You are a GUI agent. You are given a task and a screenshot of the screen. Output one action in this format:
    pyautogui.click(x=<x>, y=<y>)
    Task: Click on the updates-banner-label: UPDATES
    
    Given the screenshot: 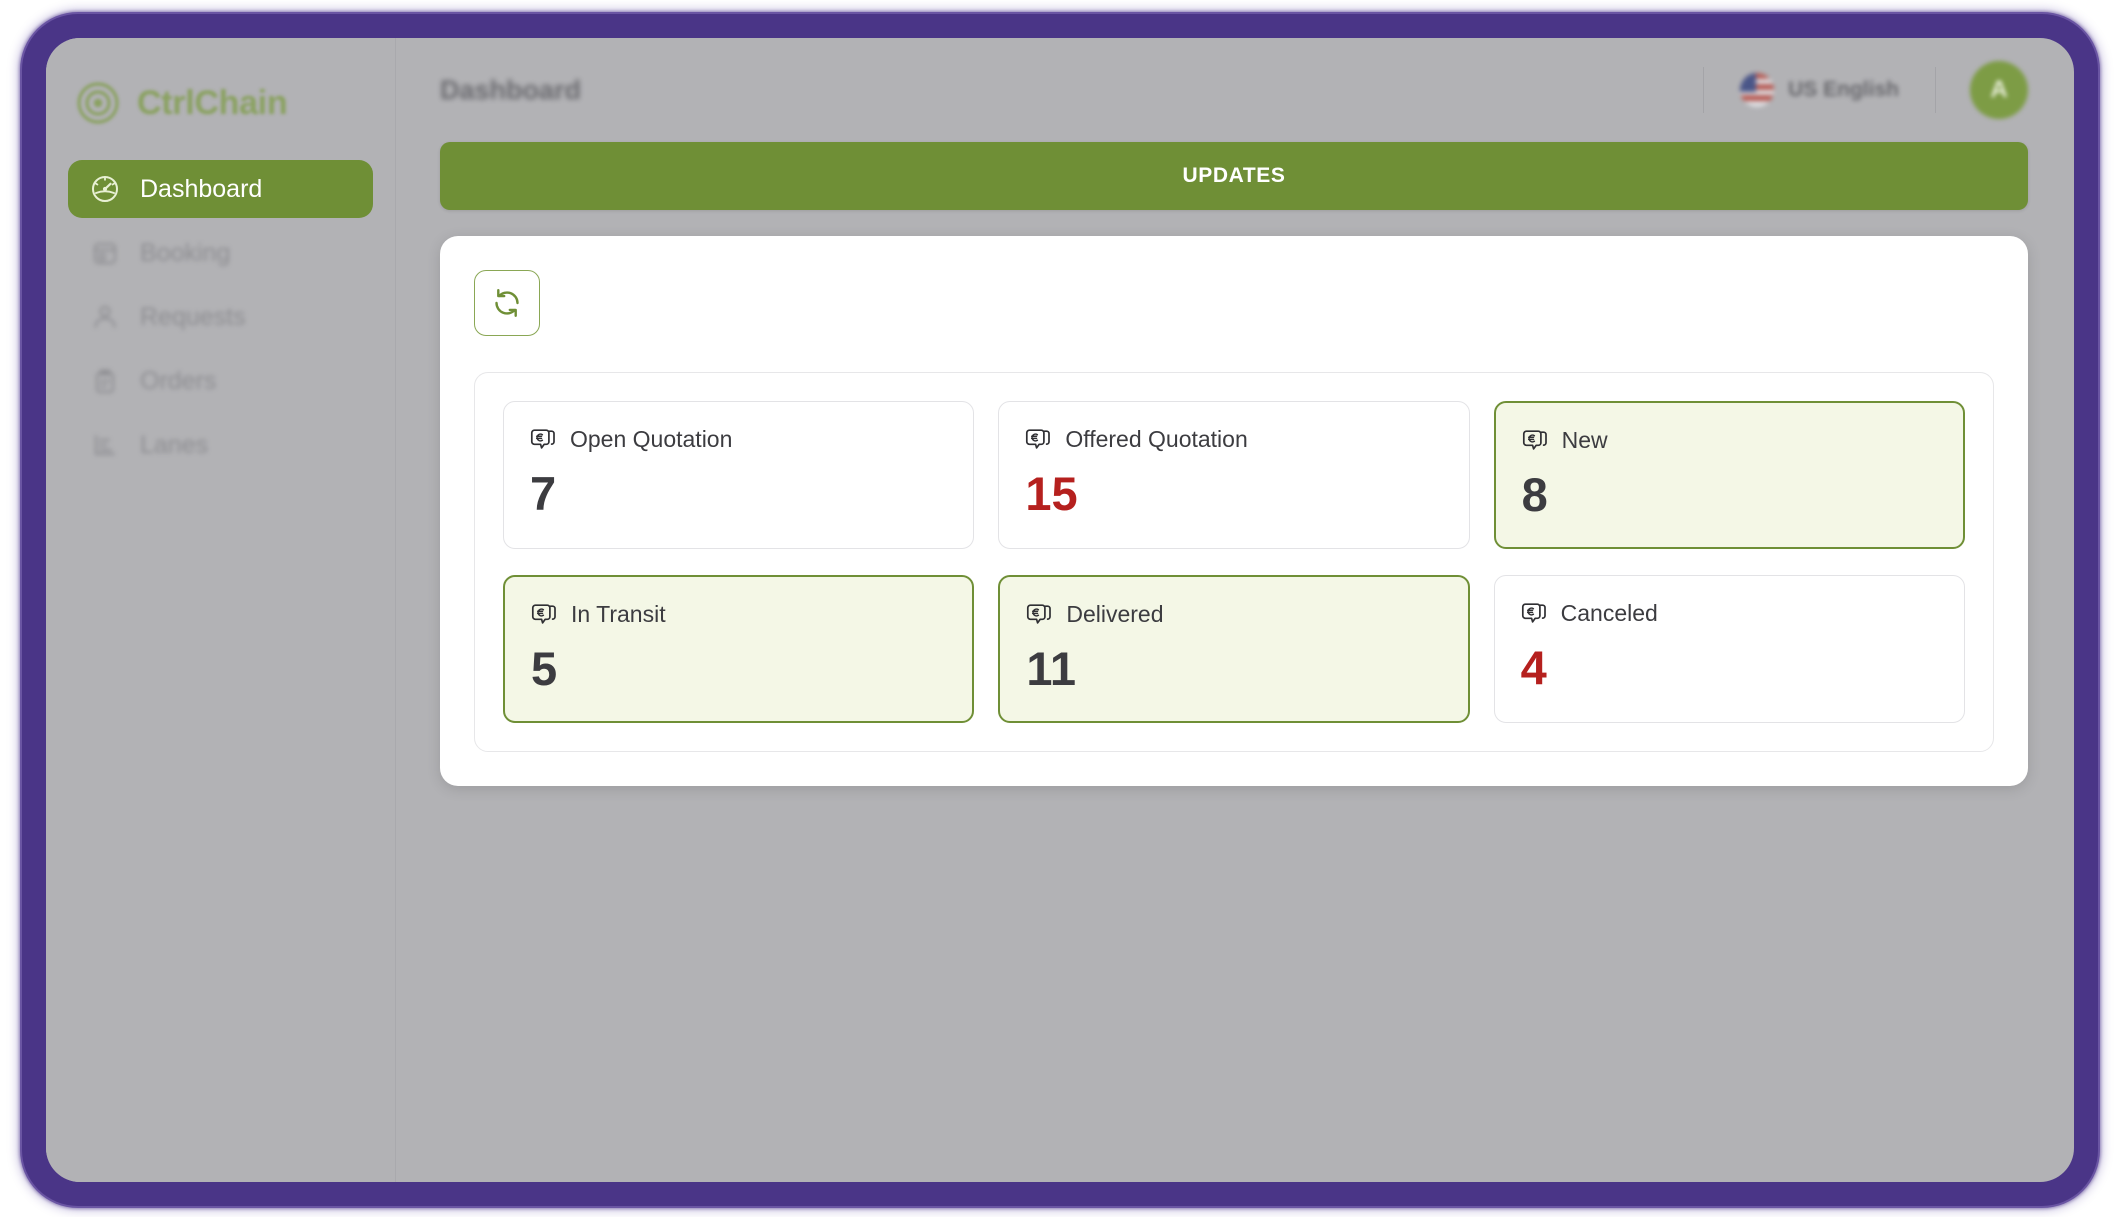 What is the action you would take?
    pyautogui.click(x=1234, y=175)
    